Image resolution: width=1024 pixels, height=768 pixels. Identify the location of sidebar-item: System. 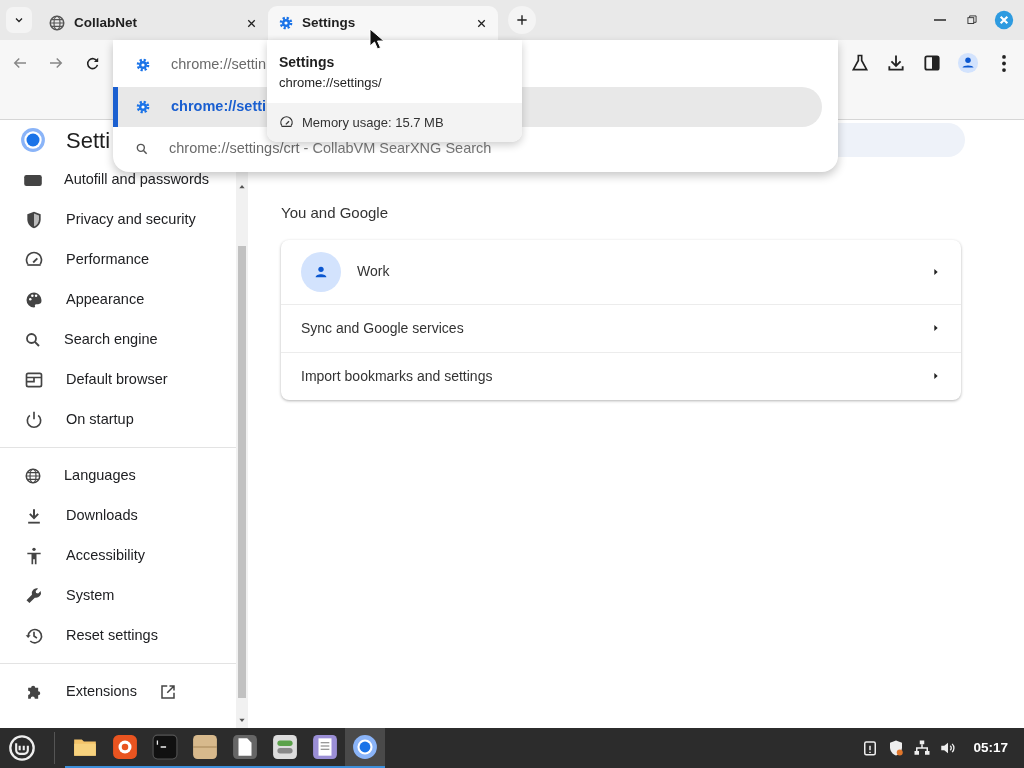
(118, 596).